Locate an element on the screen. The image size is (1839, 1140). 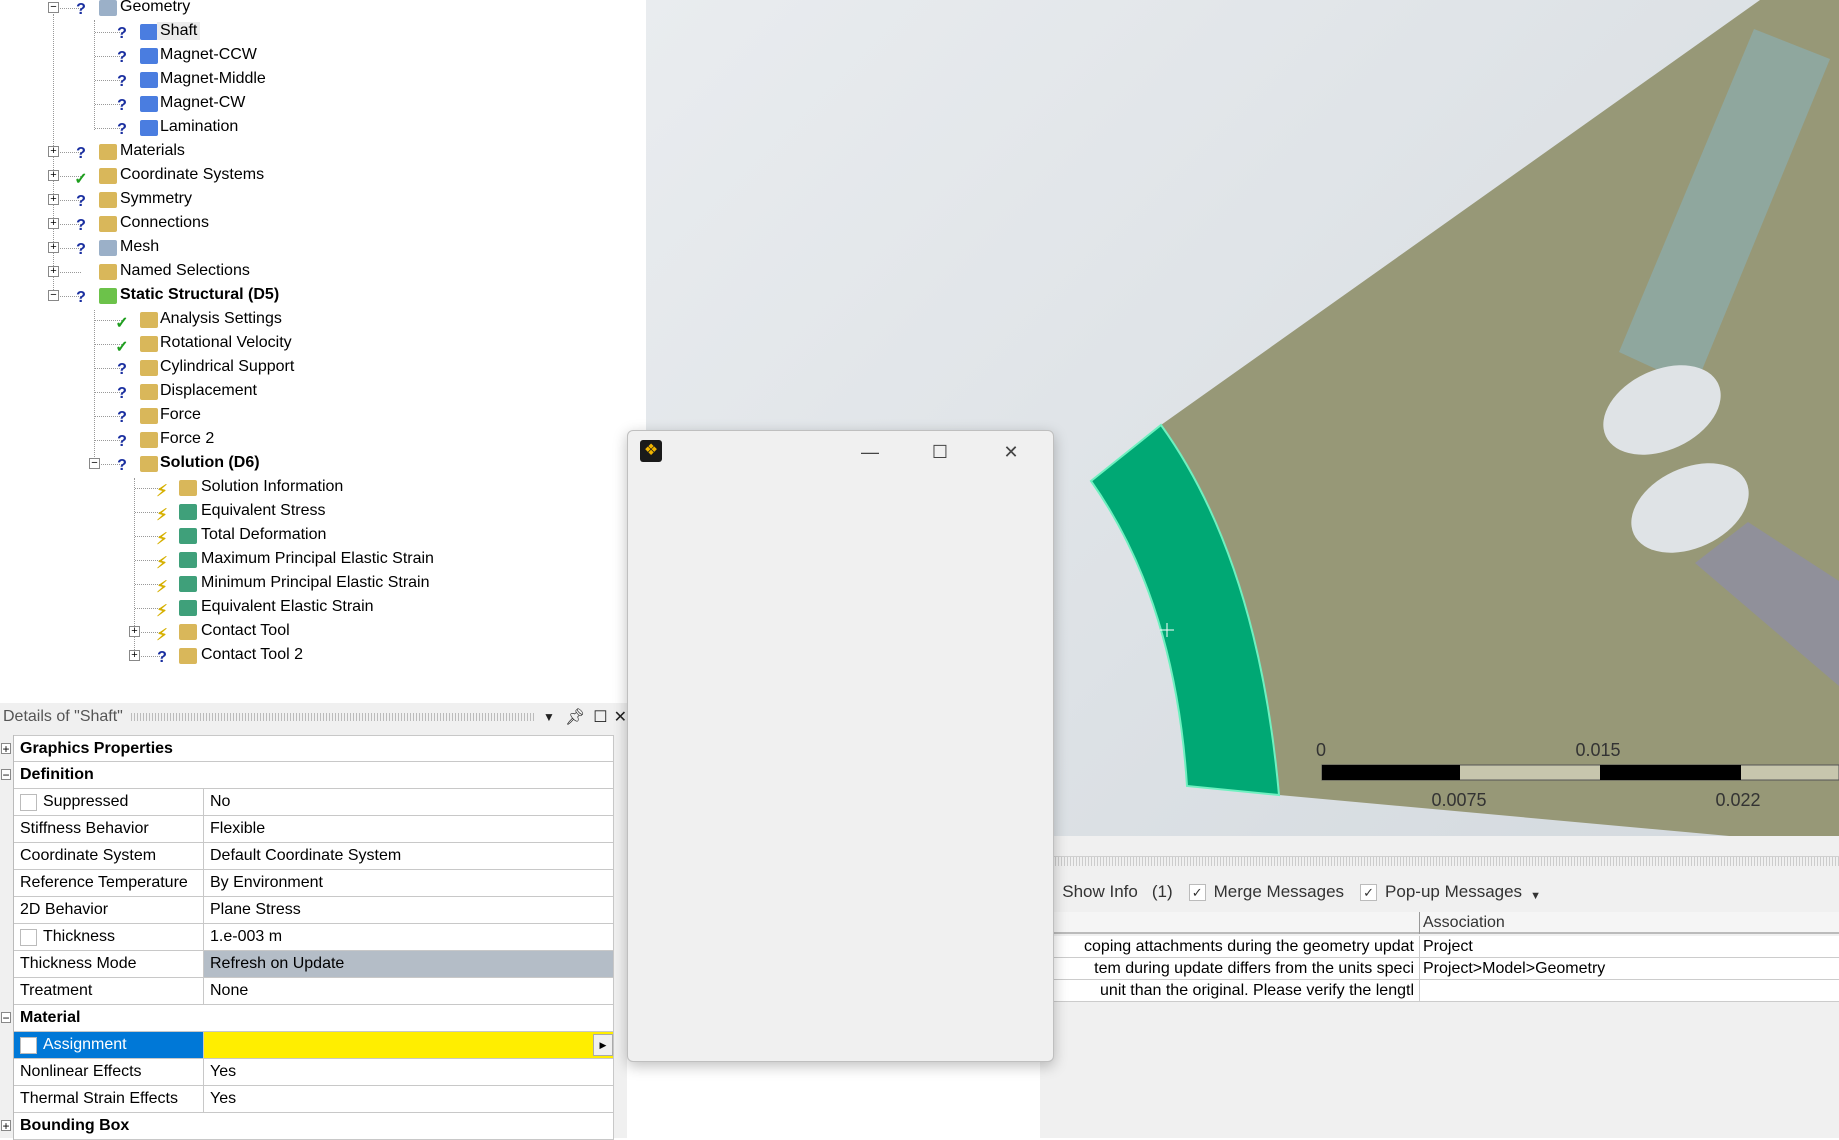
property-label: Coordinate System is located at coordinates (88, 855).